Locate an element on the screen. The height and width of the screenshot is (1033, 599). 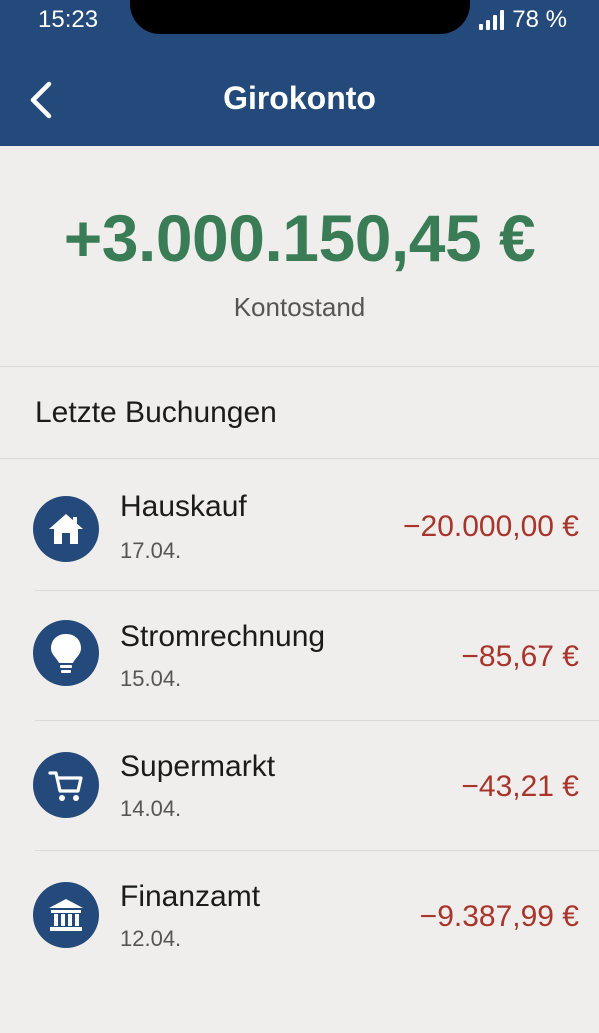
status-indicators: 78 % is located at coordinates (523, 20).